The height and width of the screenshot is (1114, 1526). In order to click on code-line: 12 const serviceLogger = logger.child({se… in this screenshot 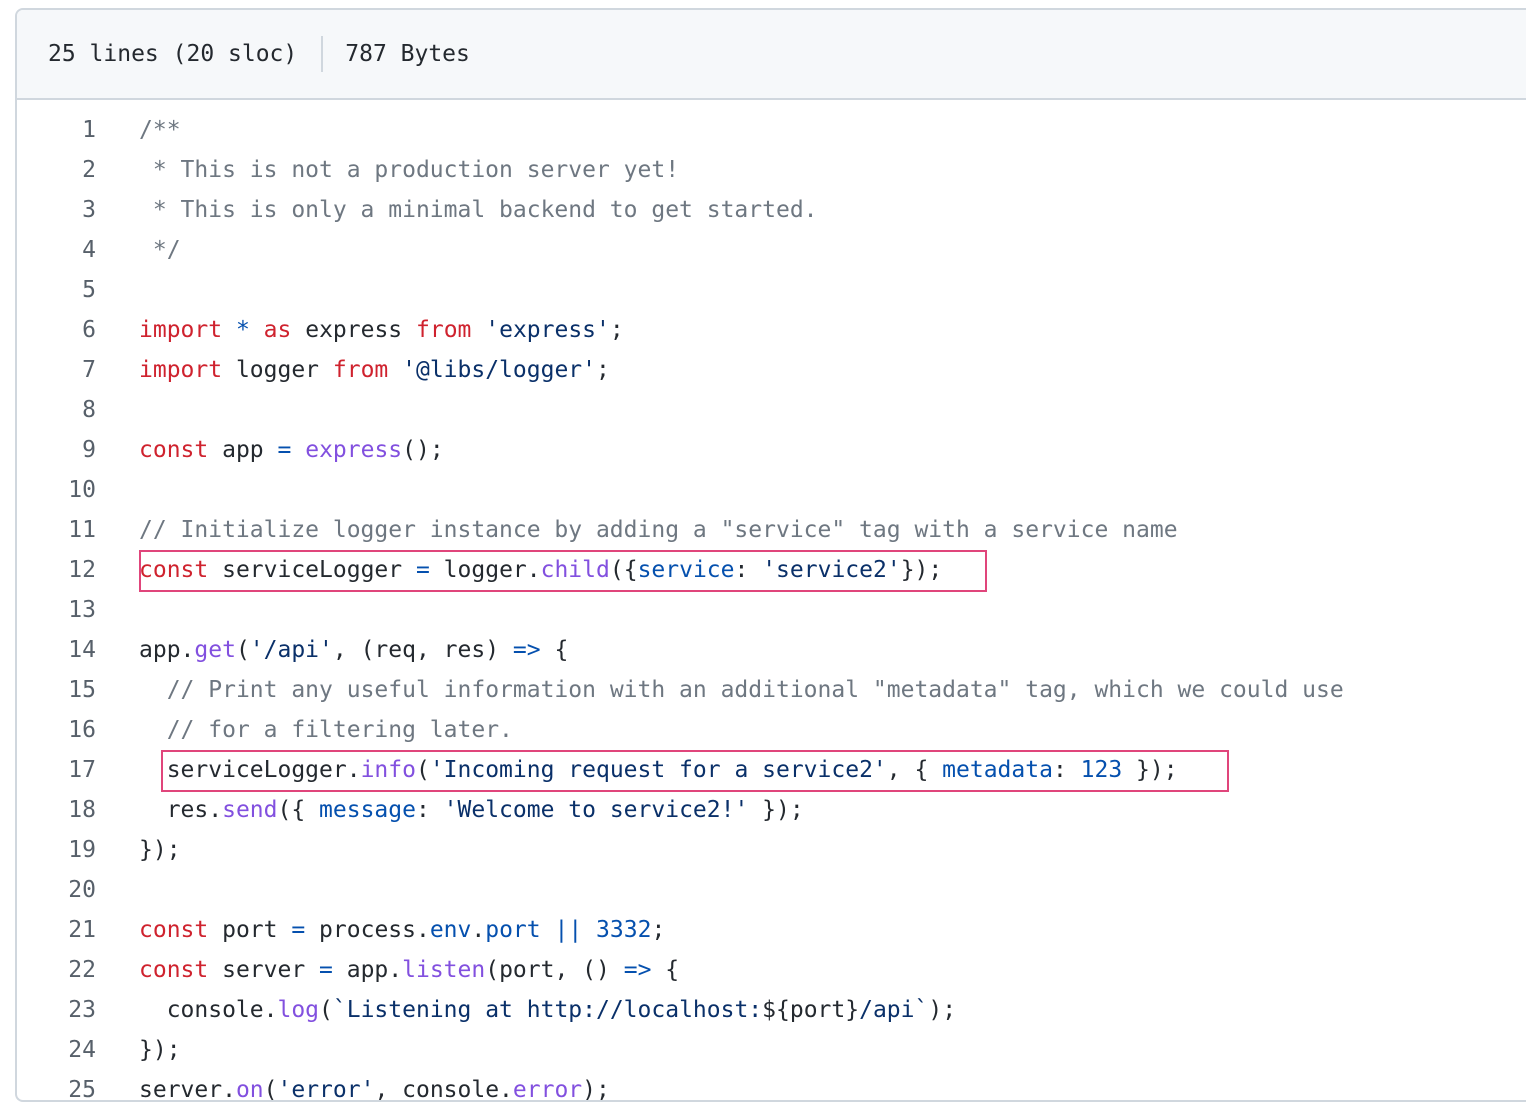, I will do `click(771, 570)`.